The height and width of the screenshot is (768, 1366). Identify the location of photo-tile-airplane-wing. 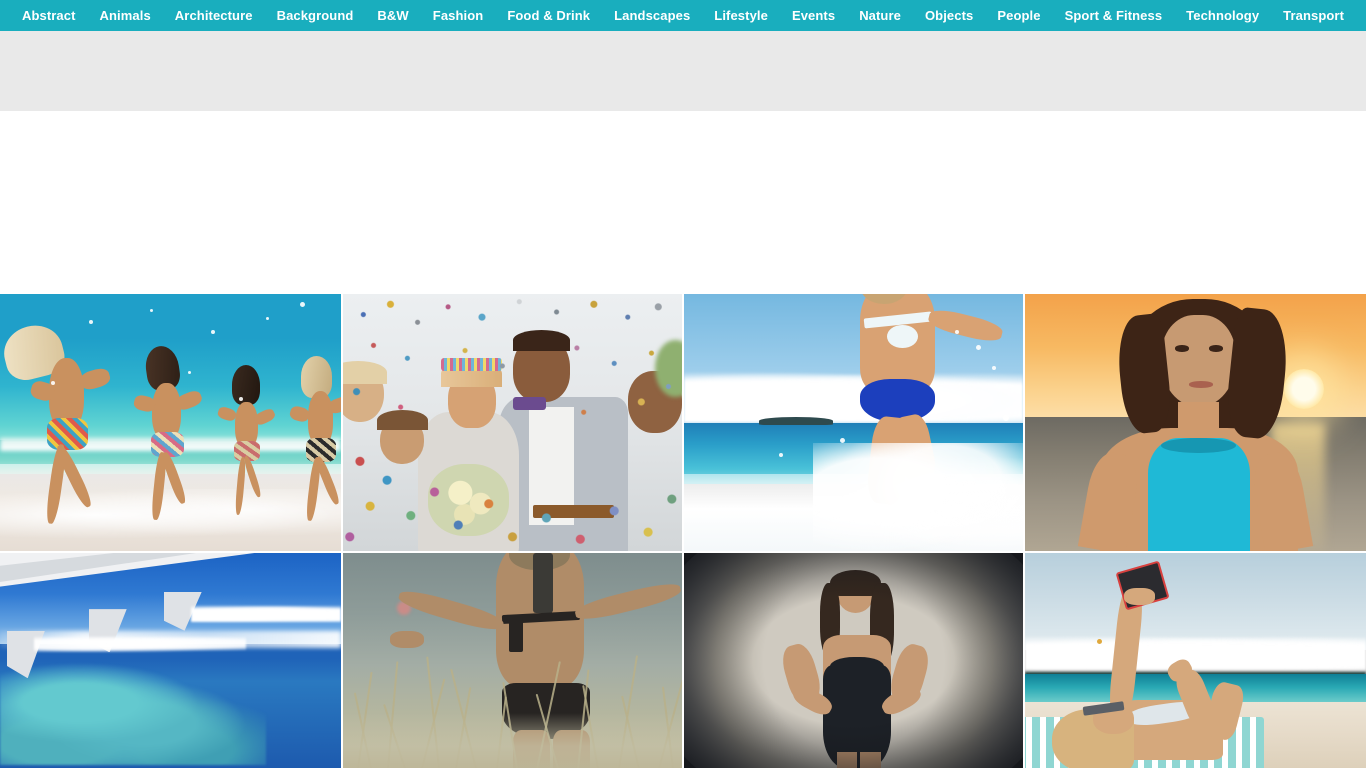
(170, 660).